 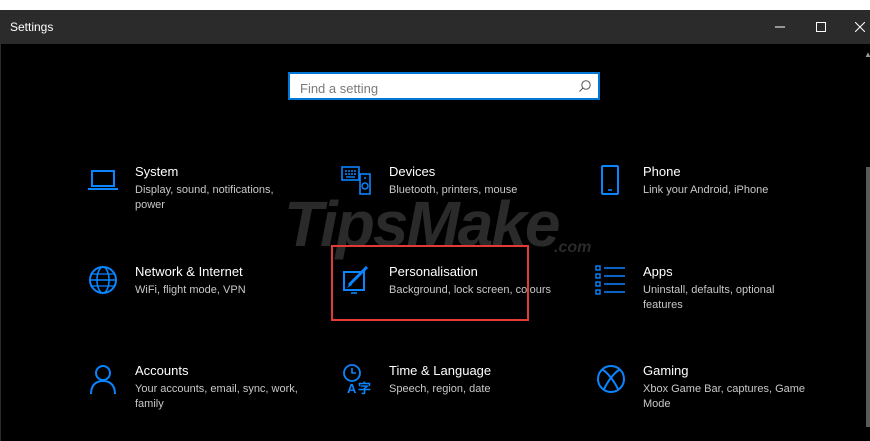 What do you see at coordinates (611, 379) in the screenshot?
I see `xbox-icon` at bounding box center [611, 379].